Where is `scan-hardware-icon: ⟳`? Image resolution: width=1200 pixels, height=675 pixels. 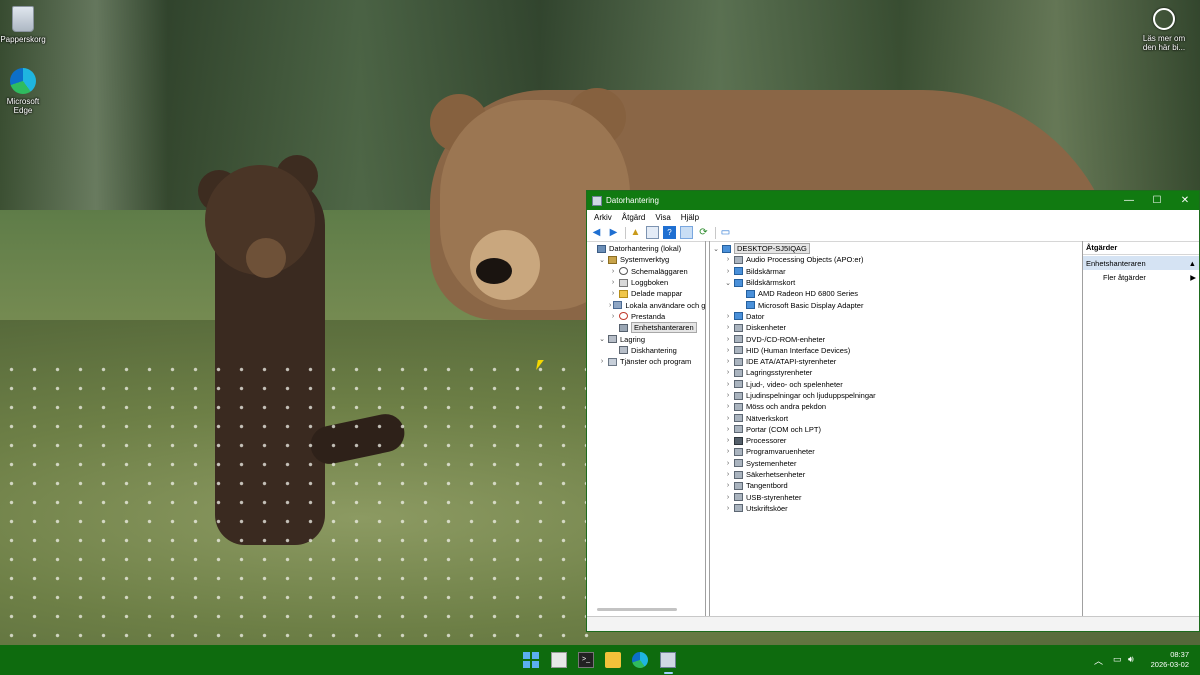 scan-hardware-icon: ⟳ is located at coordinates (703, 232).